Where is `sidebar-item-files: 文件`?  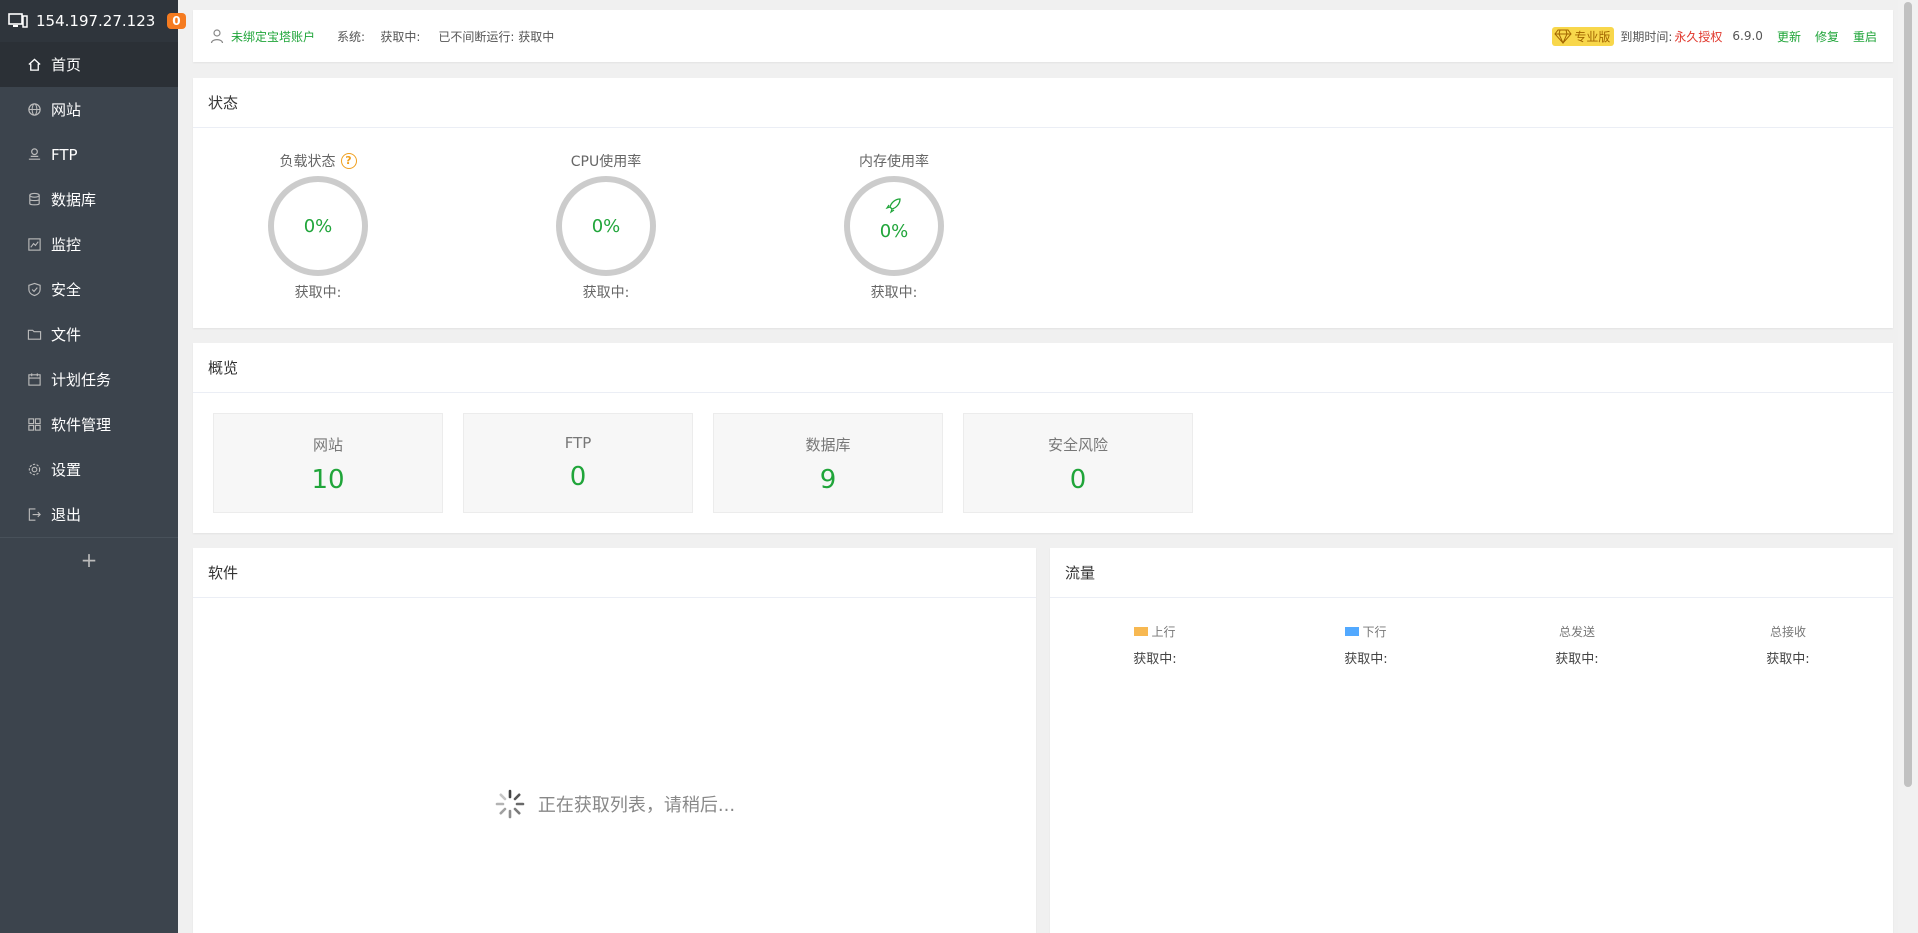 sidebar-item-files: 文件 is located at coordinates (89, 334).